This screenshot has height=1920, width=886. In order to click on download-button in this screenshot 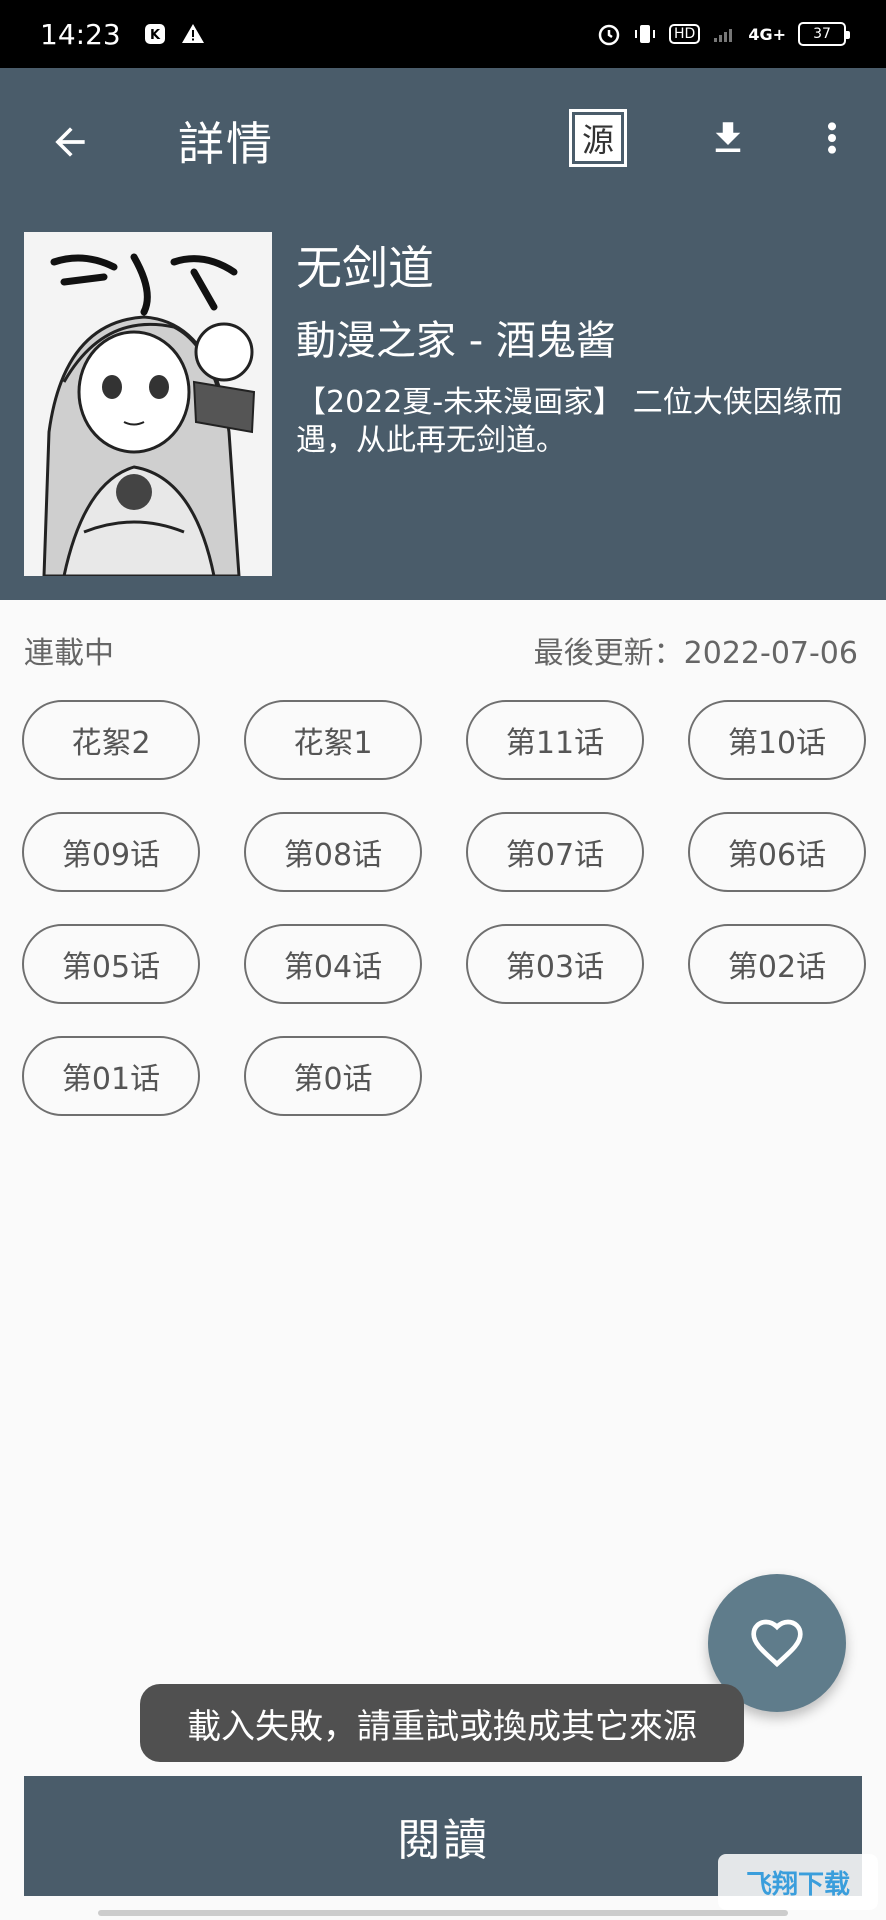, I will do `click(728, 138)`.